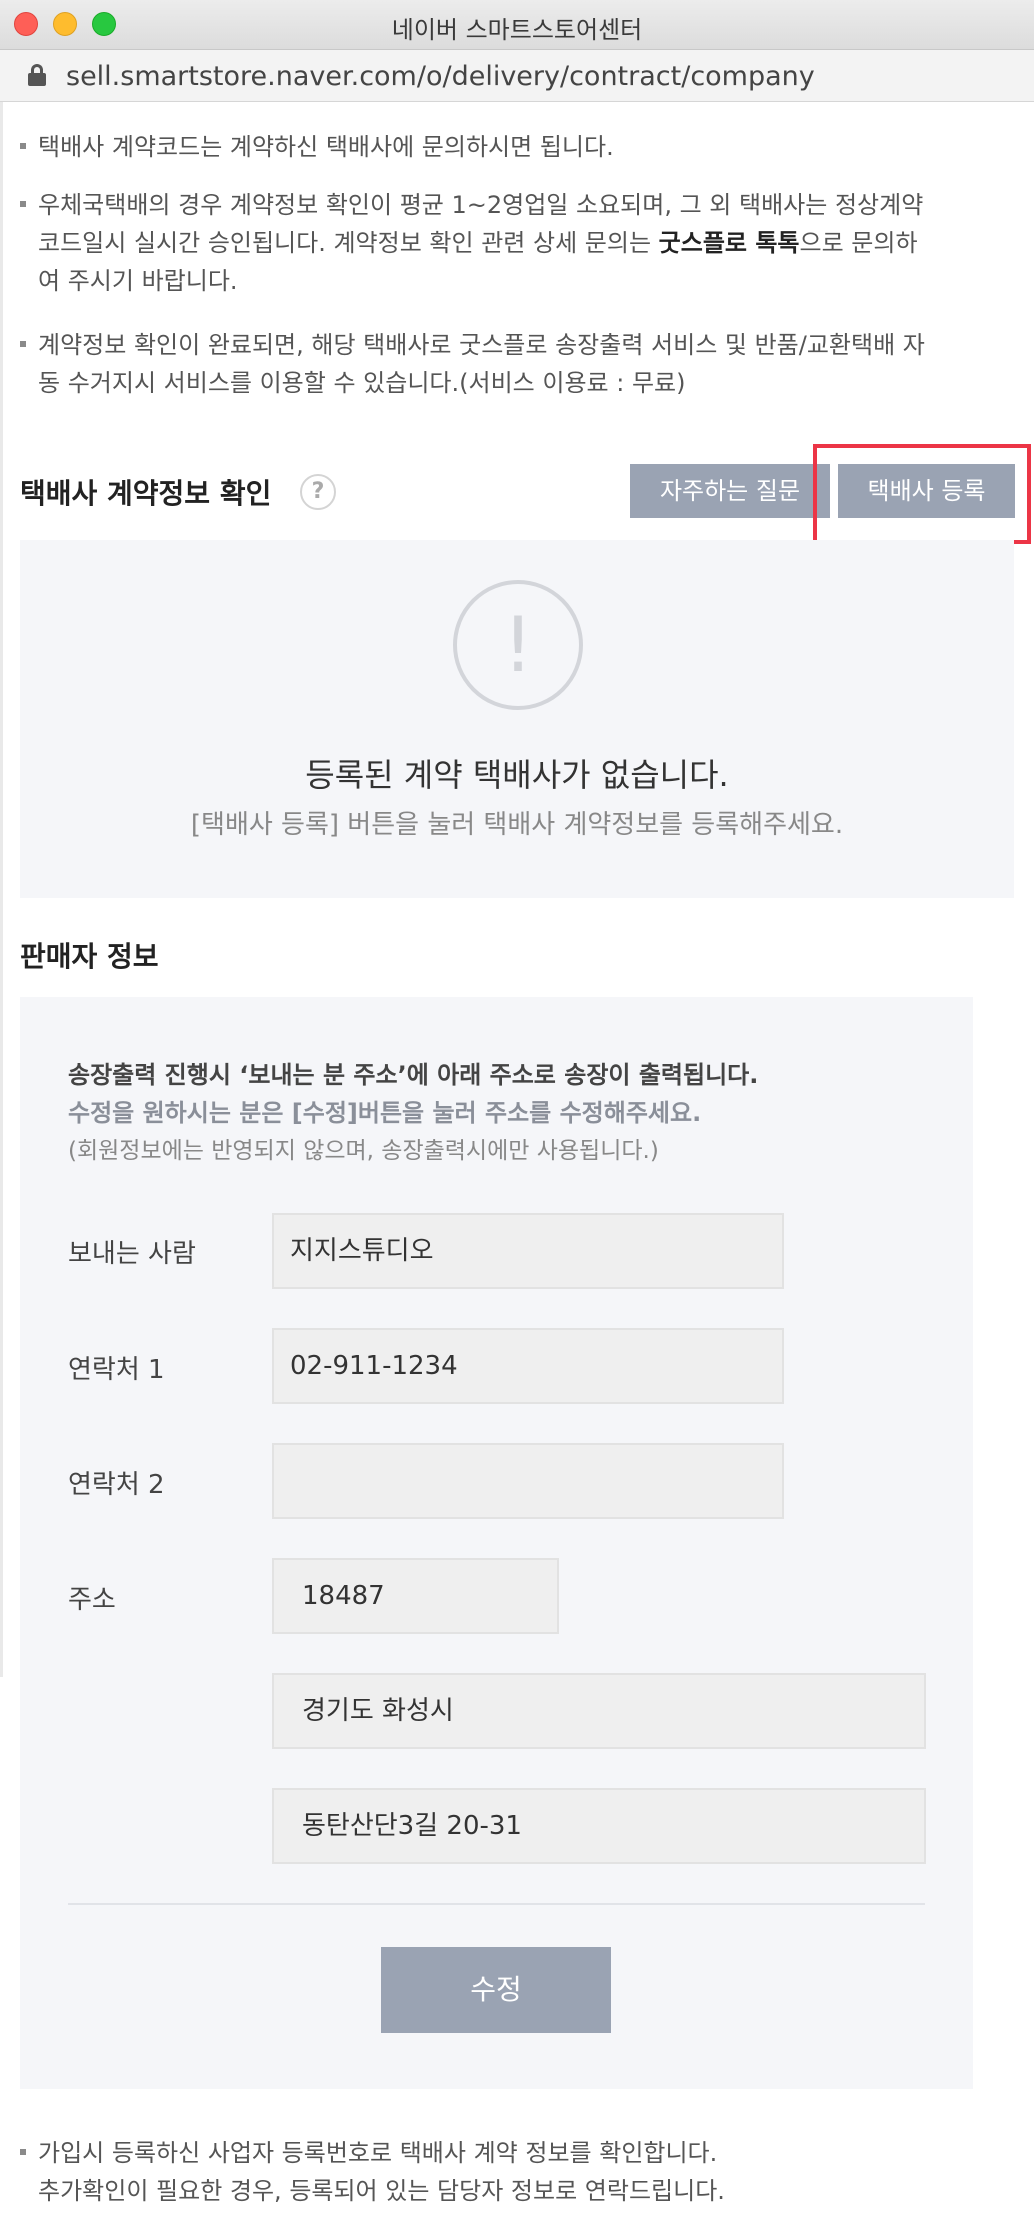 The image size is (1034, 2226). Describe the element at coordinates (363, 1151) in the screenshot. I see `info-line: (회원정보에는 반영되지 않으며, 송장출력시에만 사용됩니다.)` at that location.